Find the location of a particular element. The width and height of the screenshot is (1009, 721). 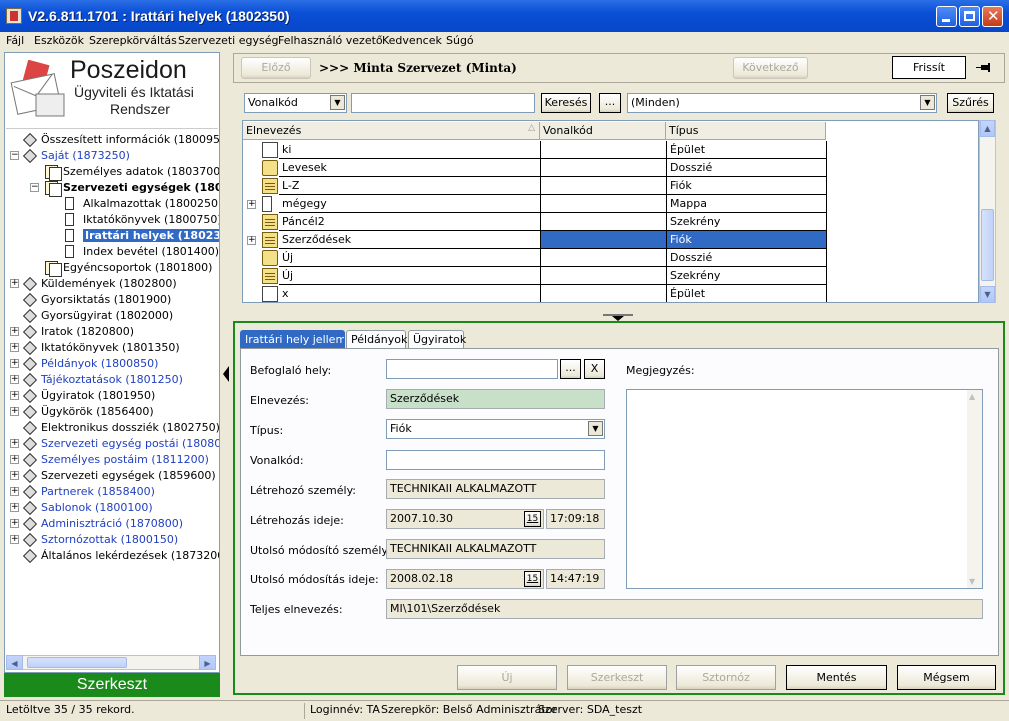

grid-row: ki Épület is located at coordinates (535, 150).